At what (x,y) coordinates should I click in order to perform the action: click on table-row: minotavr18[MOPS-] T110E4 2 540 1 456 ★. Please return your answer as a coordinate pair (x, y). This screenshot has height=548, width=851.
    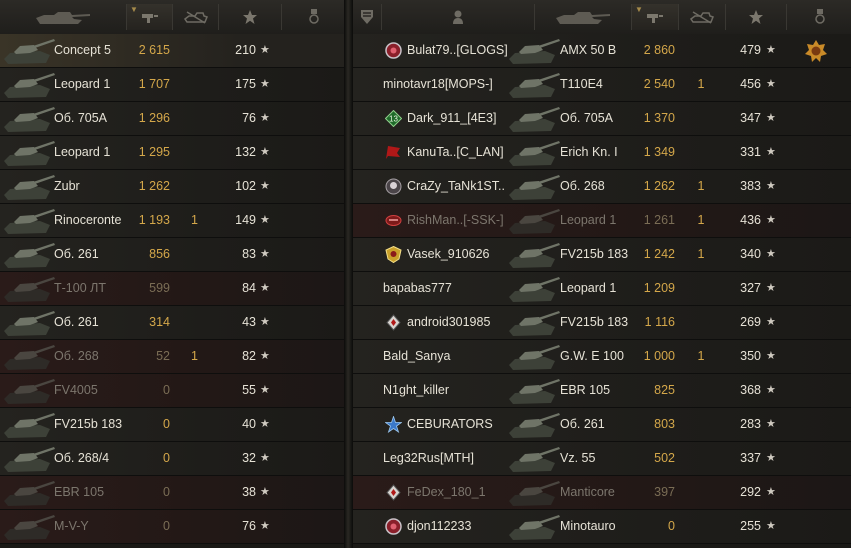
    Looking at the image, I should click on (602, 85).